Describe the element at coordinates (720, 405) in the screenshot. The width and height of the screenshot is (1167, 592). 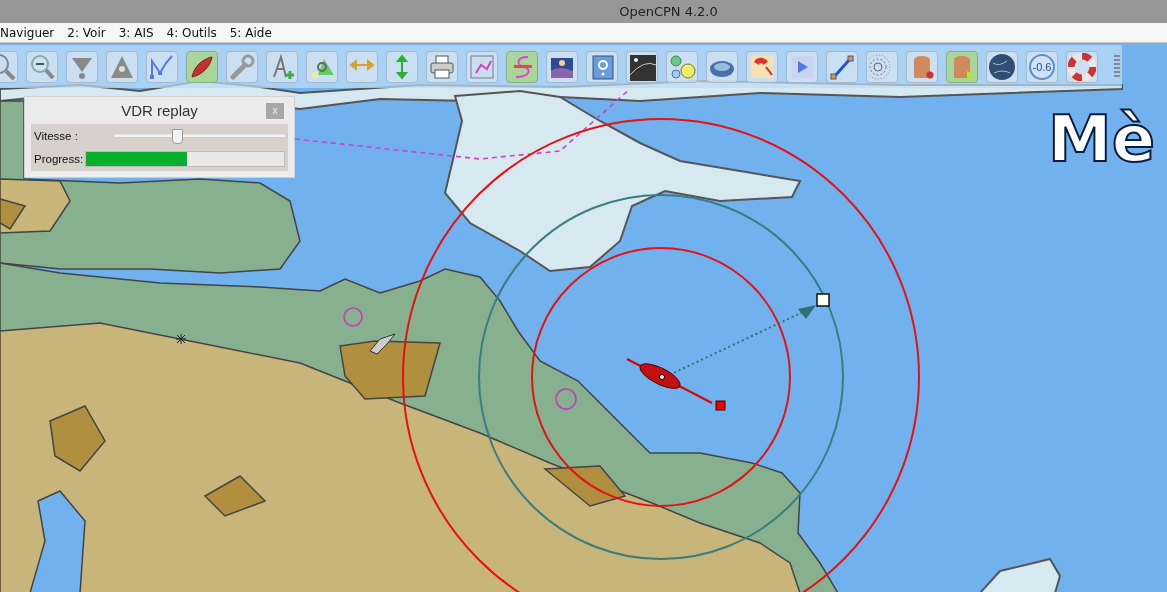
I see `vessel-marker` at that location.